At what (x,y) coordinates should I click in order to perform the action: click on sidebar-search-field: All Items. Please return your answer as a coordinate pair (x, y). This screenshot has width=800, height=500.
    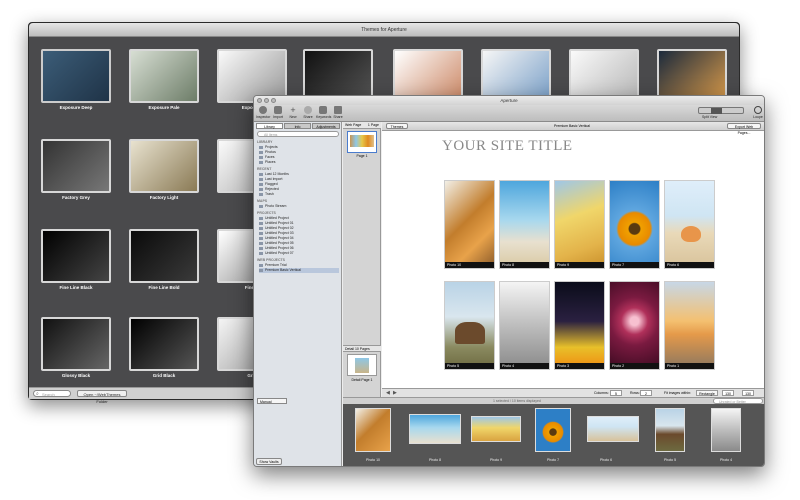
    Looking at the image, I should click on (298, 134).